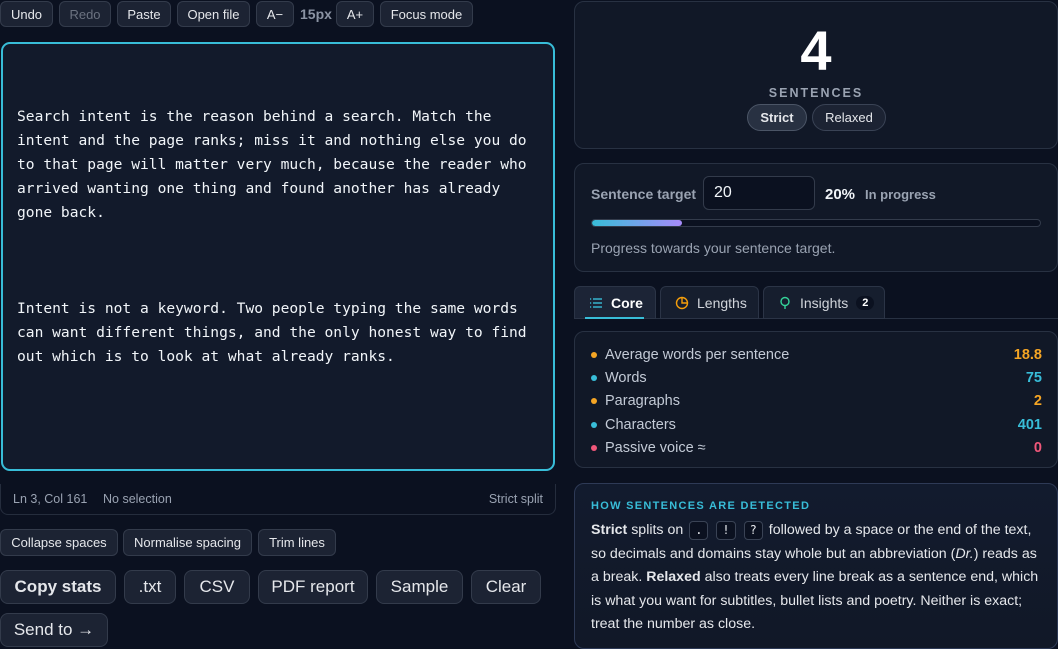 This screenshot has height=649, width=1058. What do you see at coordinates (213, 14) in the screenshot?
I see `open-file-button: Open file` at bounding box center [213, 14].